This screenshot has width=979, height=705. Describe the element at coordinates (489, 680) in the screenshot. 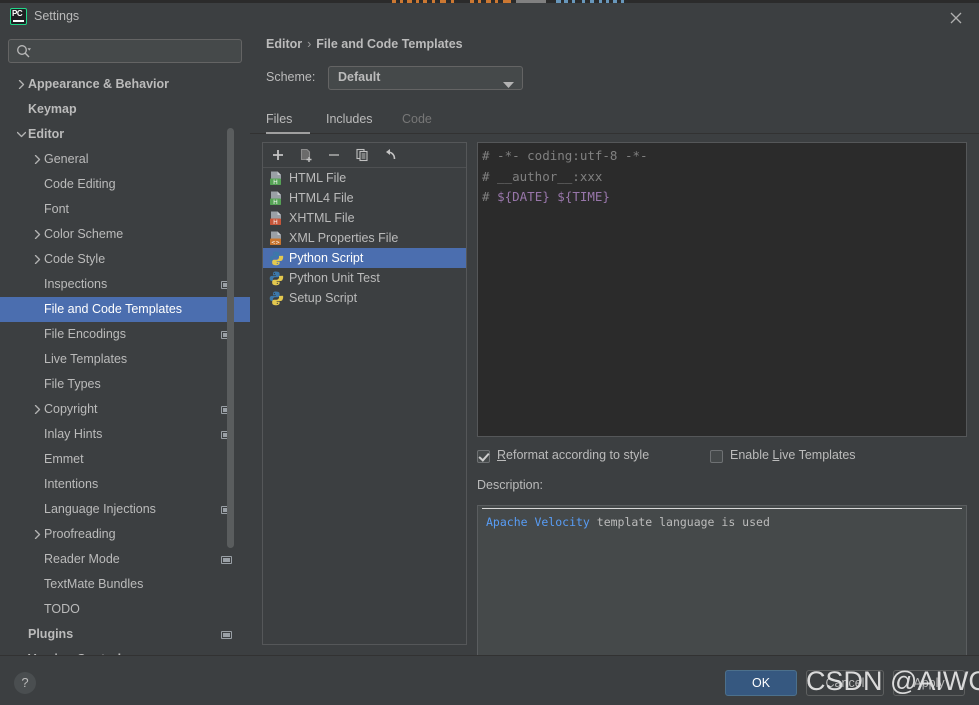

I see `dialog-button-bar: ? OK Cancel Apply` at that location.